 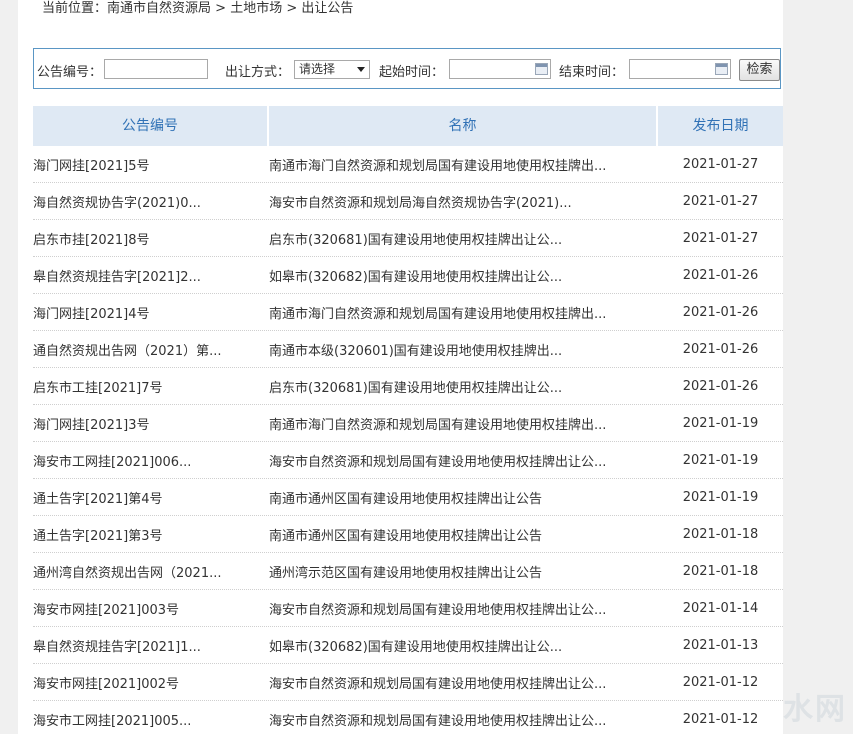 What do you see at coordinates (70, 72) in the screenshot?
I see `notice-no-label: 公告编号：` at bounding box center [70, 72].